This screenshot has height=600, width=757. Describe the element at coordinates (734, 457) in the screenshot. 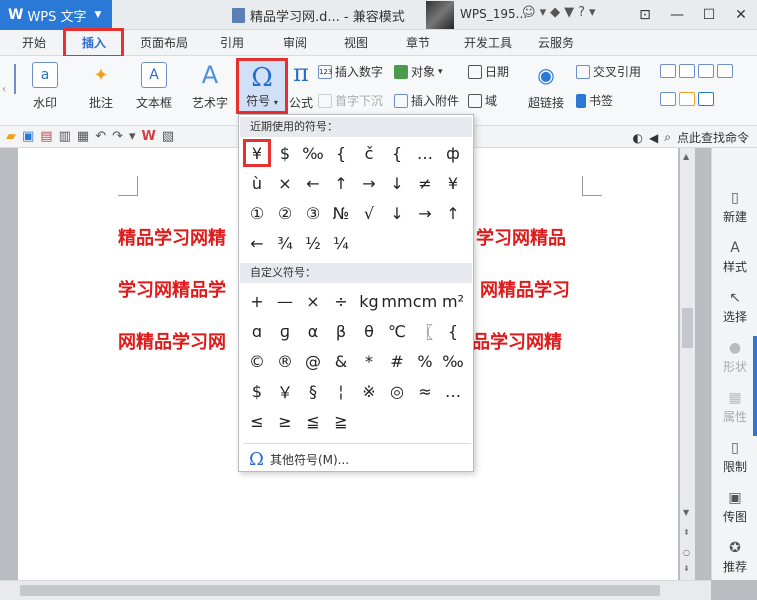

I see `taskpane-restrict: ▯ 限制` at that location.